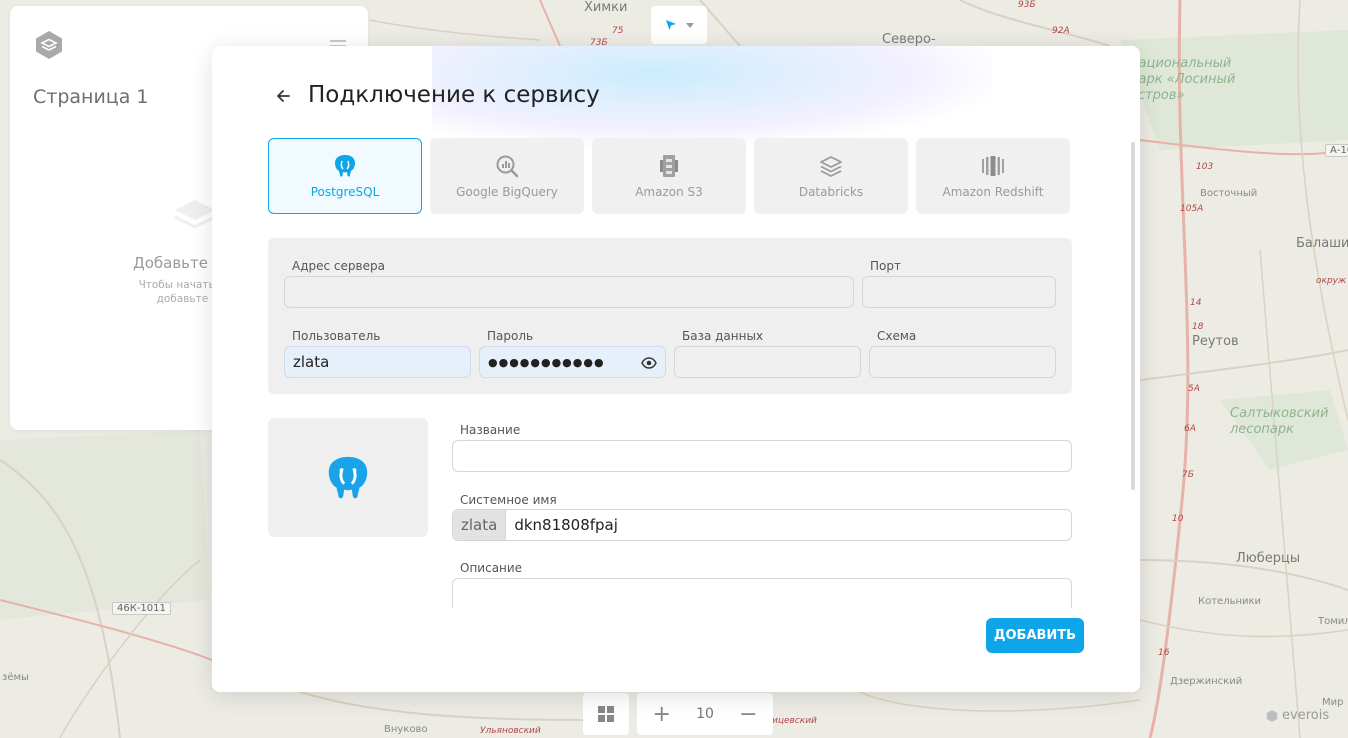 The image size is (1348, 738). Describe the element at coordinates (569, 292) in the screenshot. I see `server-address-input` at that location.